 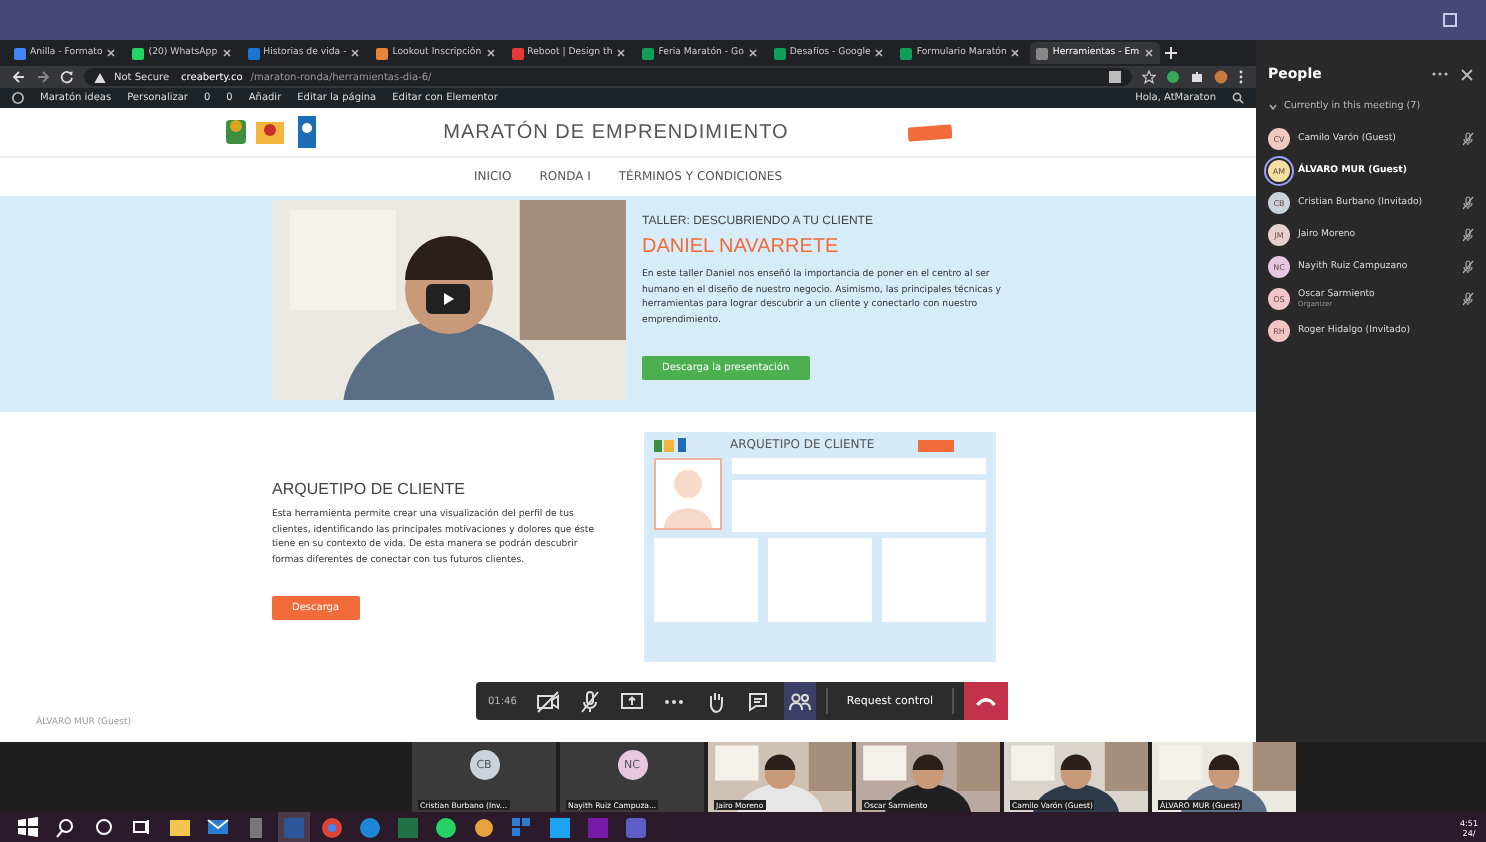 I want to click on folder-icon, so click(x=180, y=827).